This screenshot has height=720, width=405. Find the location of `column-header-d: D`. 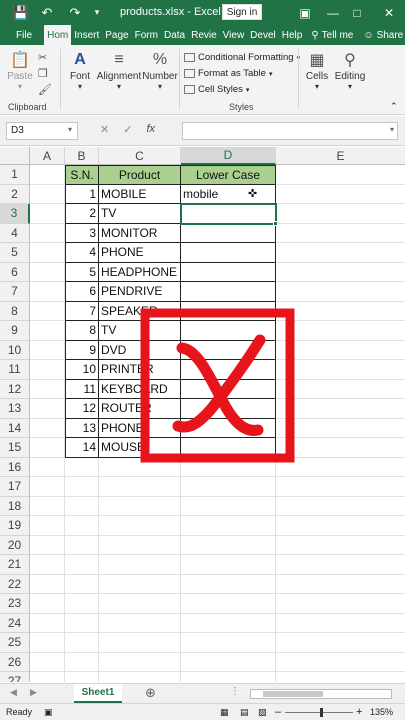

column-header-d: D is located at coordinates (228, 156).